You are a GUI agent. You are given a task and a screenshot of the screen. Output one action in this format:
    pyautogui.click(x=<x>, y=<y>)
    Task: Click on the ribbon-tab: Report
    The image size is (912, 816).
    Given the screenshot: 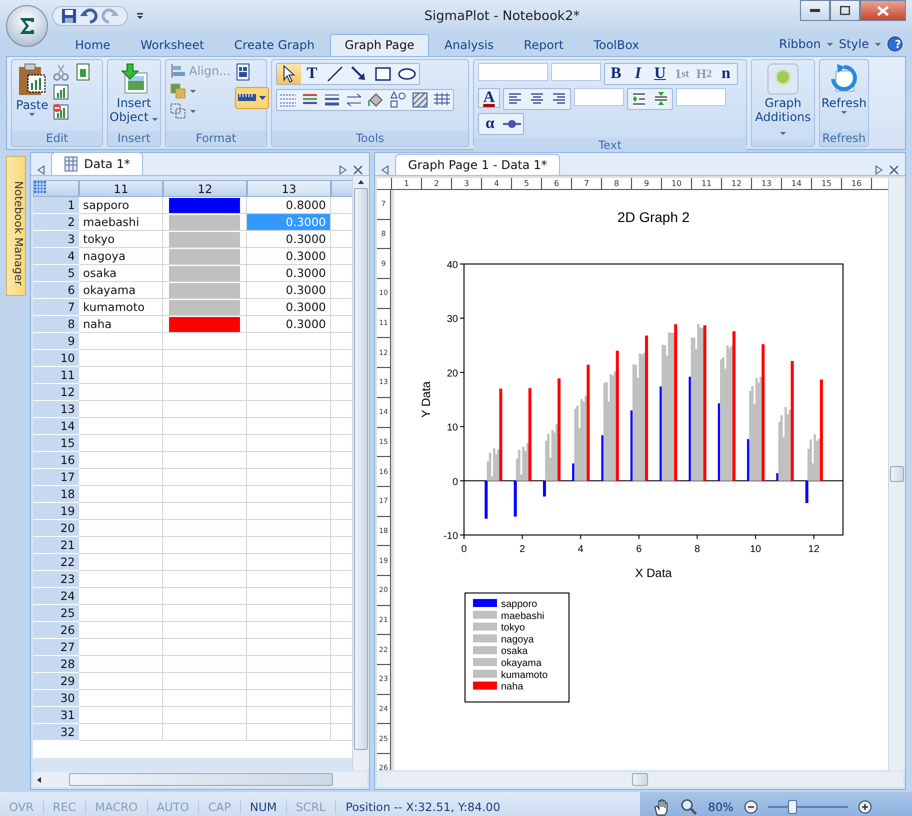 What is the action you would take?
    pyautogui.click(x=543, y=45)
    